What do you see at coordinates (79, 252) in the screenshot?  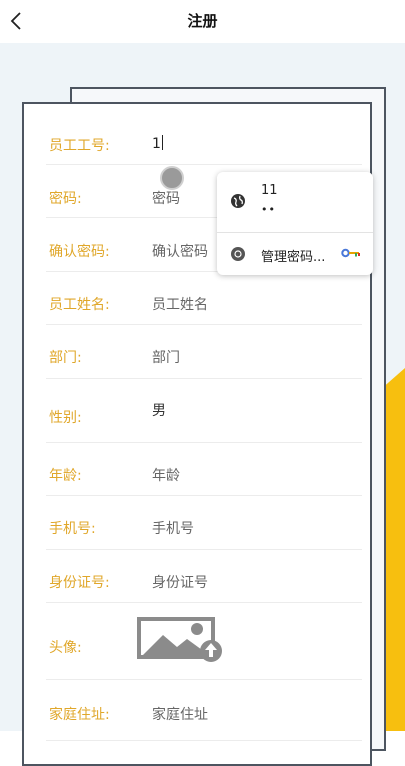 I see `confirm-password-label: 确认密码:` at bounding box center [79, 252].